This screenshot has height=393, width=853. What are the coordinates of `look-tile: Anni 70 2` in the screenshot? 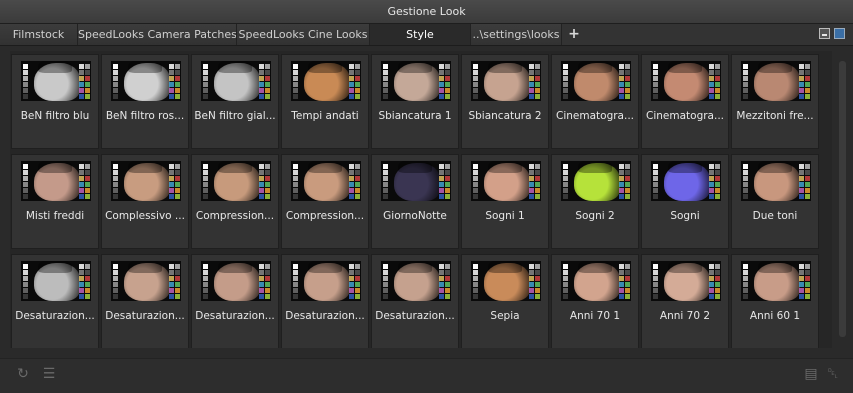 It's located at (685, 301).